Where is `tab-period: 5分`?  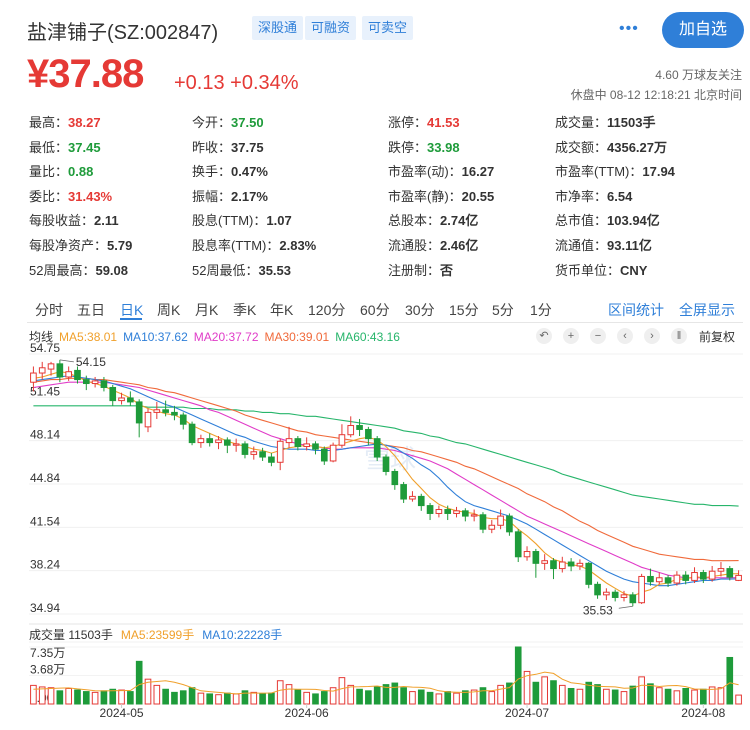
tab-period: 5分 is located at coordinates (503, 310).